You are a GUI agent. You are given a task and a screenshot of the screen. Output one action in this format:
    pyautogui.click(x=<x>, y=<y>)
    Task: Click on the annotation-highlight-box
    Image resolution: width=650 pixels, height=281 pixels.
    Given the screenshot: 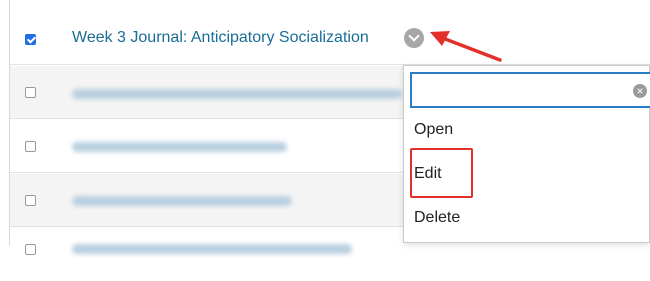 What is the action you would take?
    pyautogui.click(x=441, y=173)
    